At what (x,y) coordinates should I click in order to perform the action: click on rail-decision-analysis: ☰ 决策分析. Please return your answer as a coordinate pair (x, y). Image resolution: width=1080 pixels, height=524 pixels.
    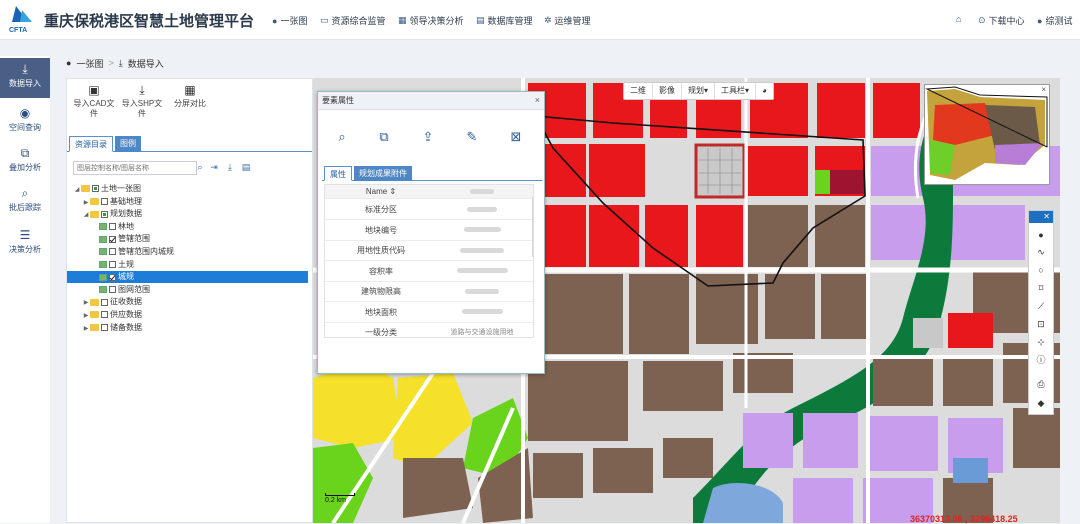
    Looking at the image, I should click on (25, 244).